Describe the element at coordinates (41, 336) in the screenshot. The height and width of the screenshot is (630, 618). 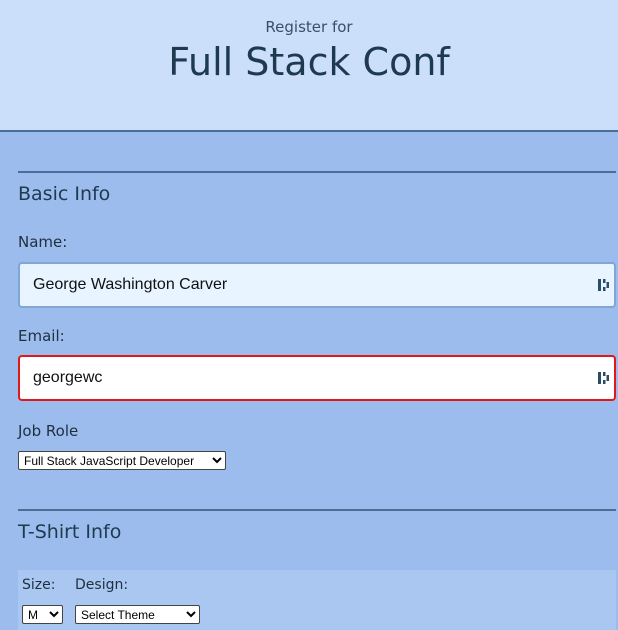
I see `email-label: Email:` at that location.